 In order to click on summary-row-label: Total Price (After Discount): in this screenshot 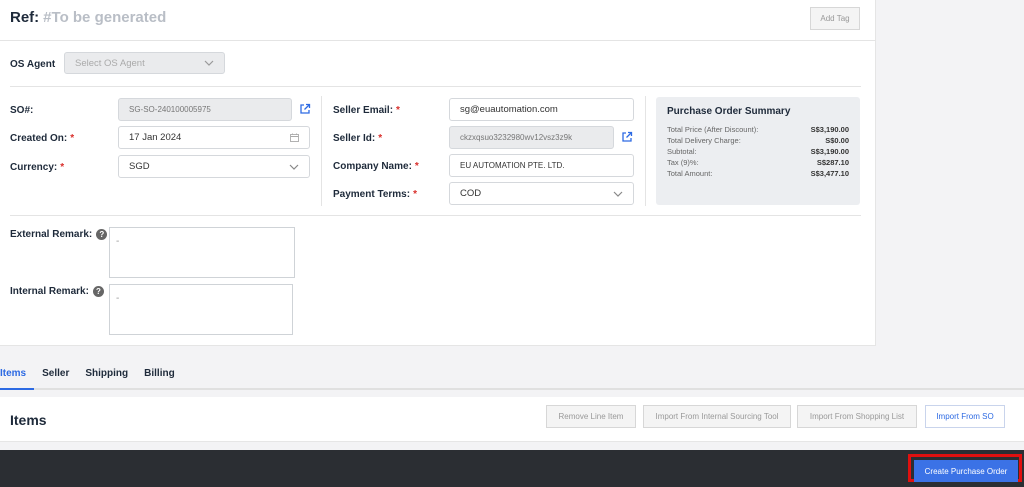, I will do `click(713, 129)`.